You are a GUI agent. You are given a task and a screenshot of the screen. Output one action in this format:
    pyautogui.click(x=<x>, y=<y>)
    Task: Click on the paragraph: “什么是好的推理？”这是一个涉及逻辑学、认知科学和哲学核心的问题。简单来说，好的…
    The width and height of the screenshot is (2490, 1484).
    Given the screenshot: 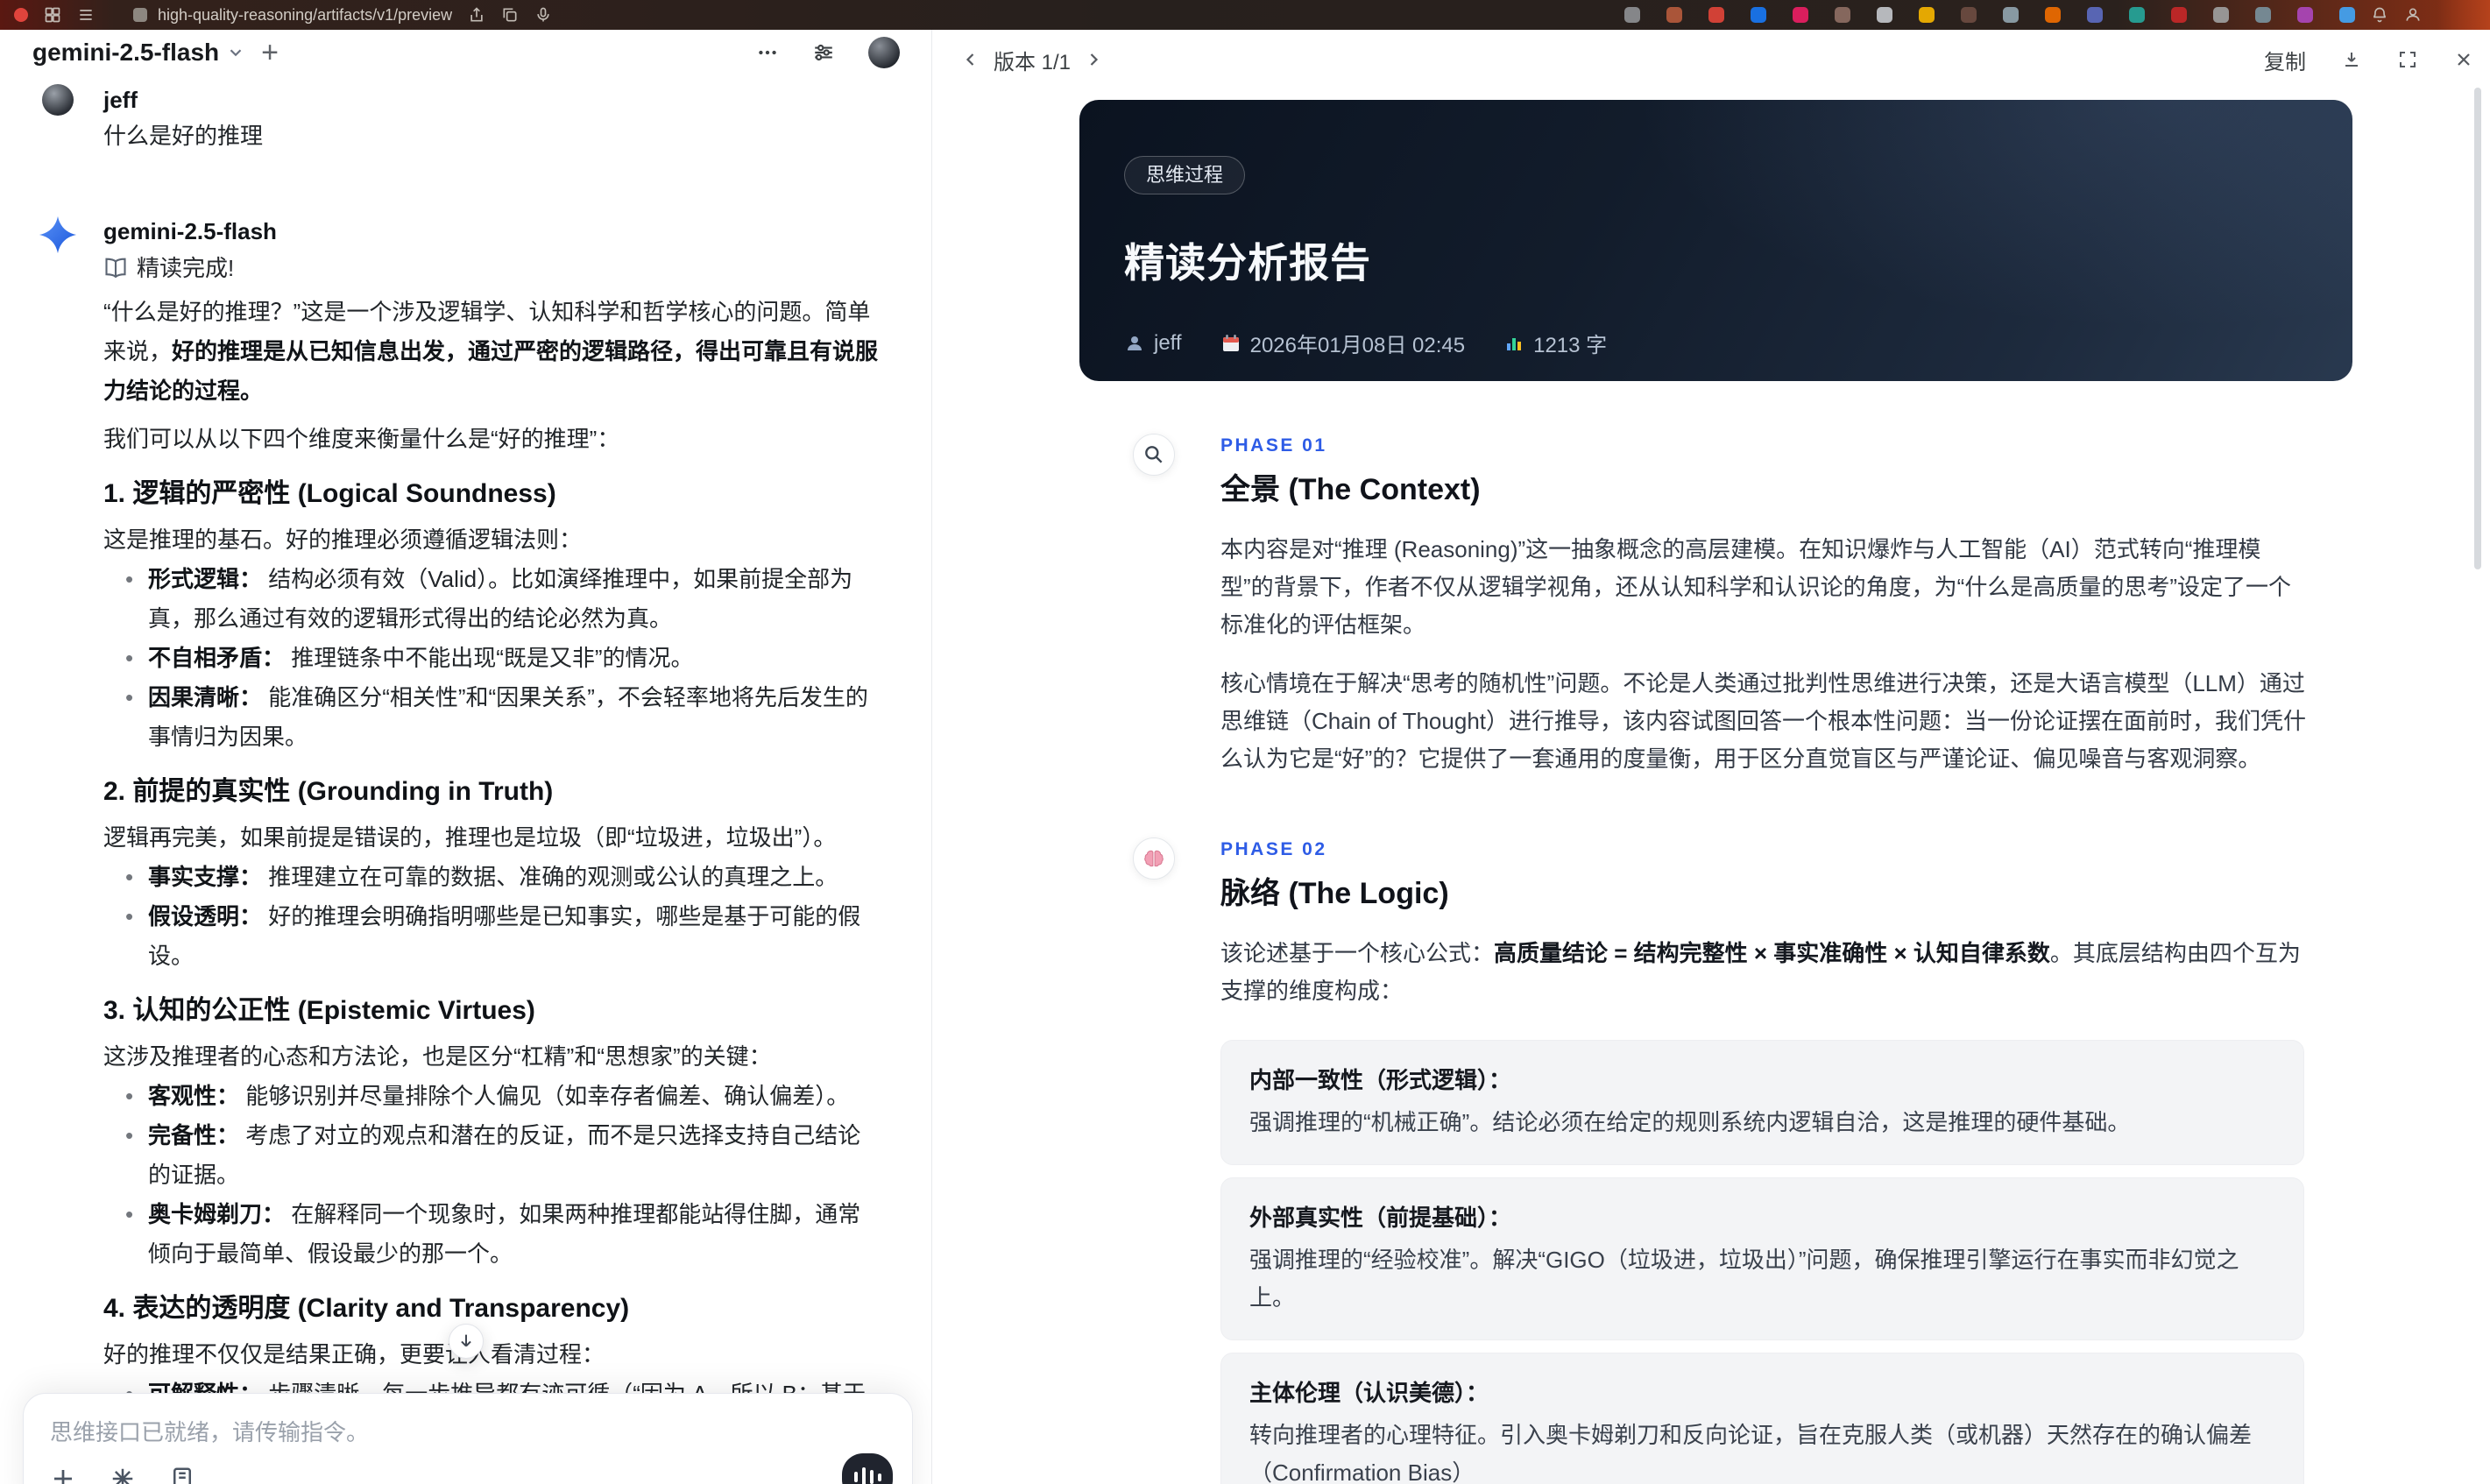 What is the action you would take?
    pyautogui.click(x=491, y=352)
    